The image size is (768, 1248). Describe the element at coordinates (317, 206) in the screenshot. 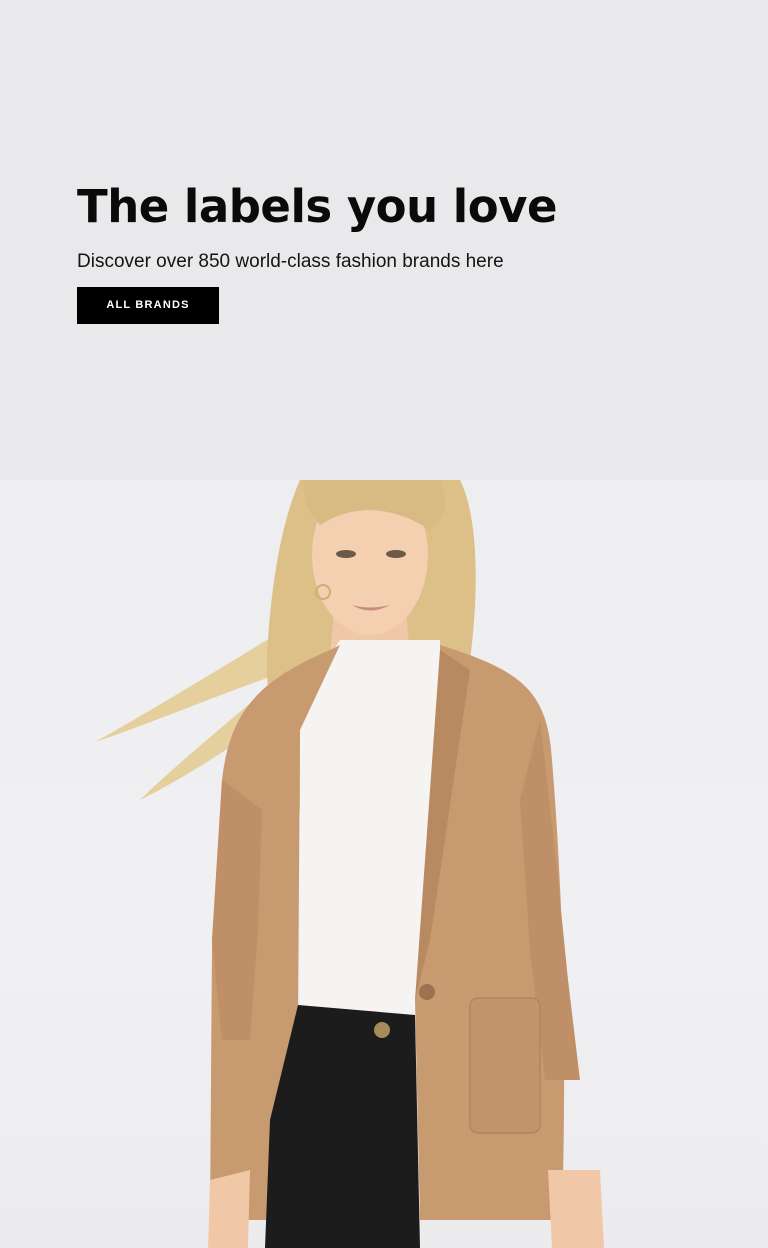

I see `hero-headline: The labels you love` at that location.